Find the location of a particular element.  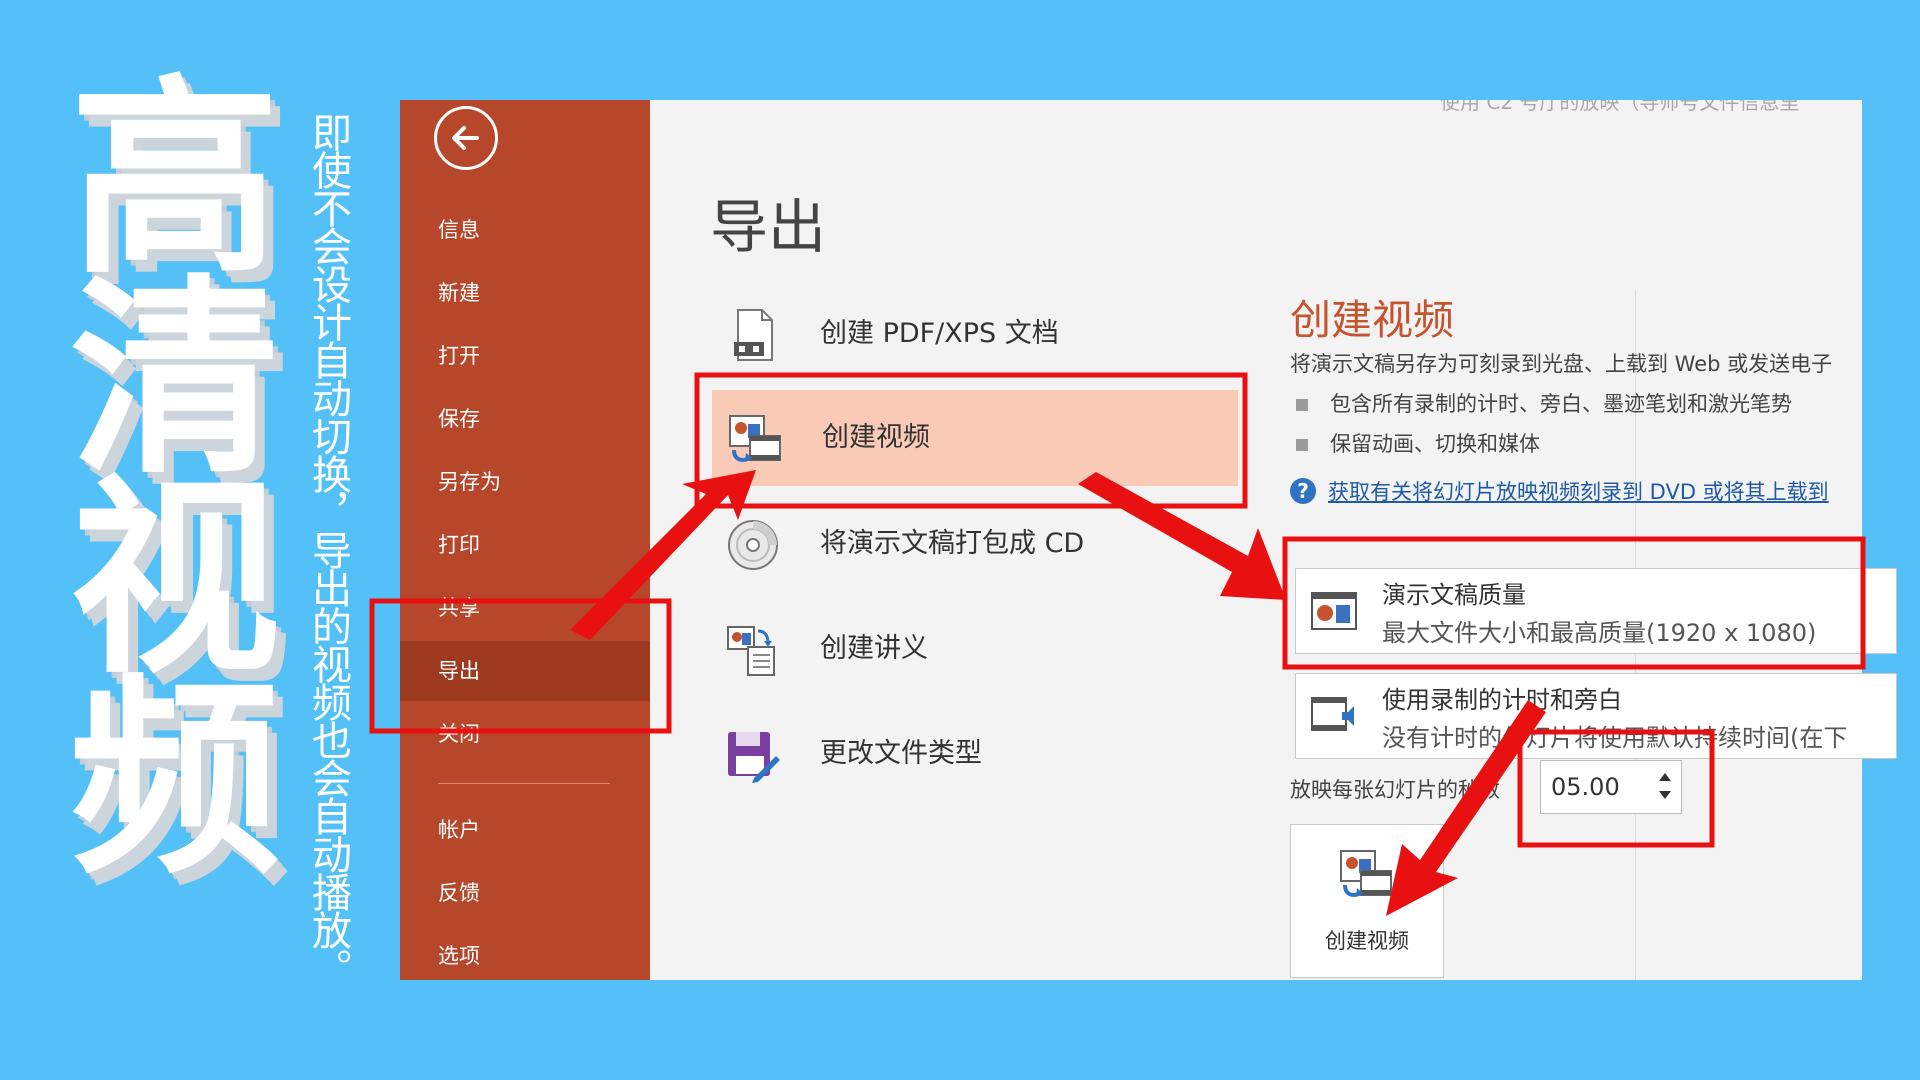

right-panel-title: 创建视频 is located at coordinates (1372, 320).